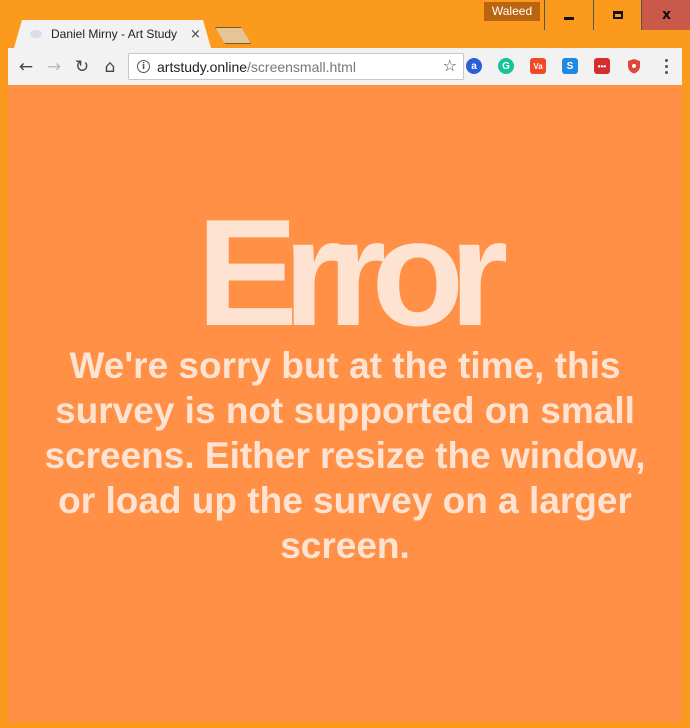 The height and width of the screenshot is (728, 690). I want to click on tab-close-icon: ×, so click(195, 34).